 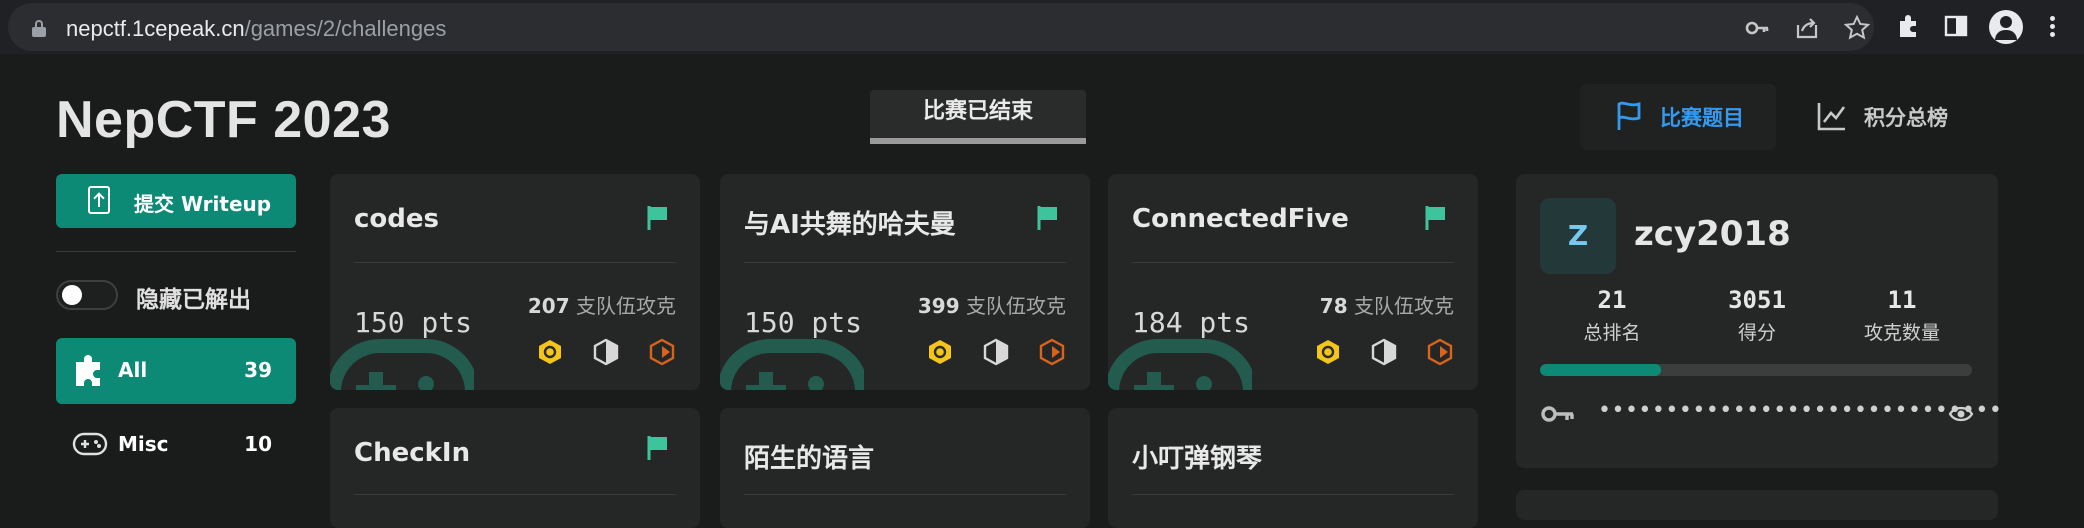 I want to click on stat-score: 3051 得分, so click(x=1757, y=315).